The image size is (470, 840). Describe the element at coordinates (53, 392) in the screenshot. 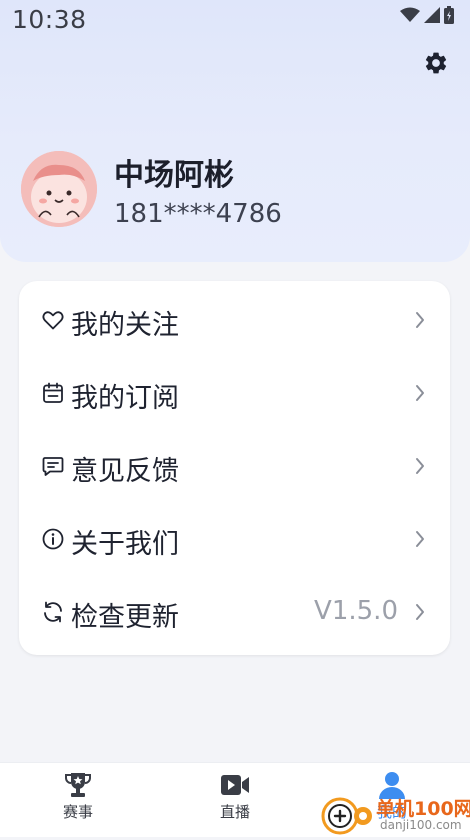

I see `calendar-icon` at that location.